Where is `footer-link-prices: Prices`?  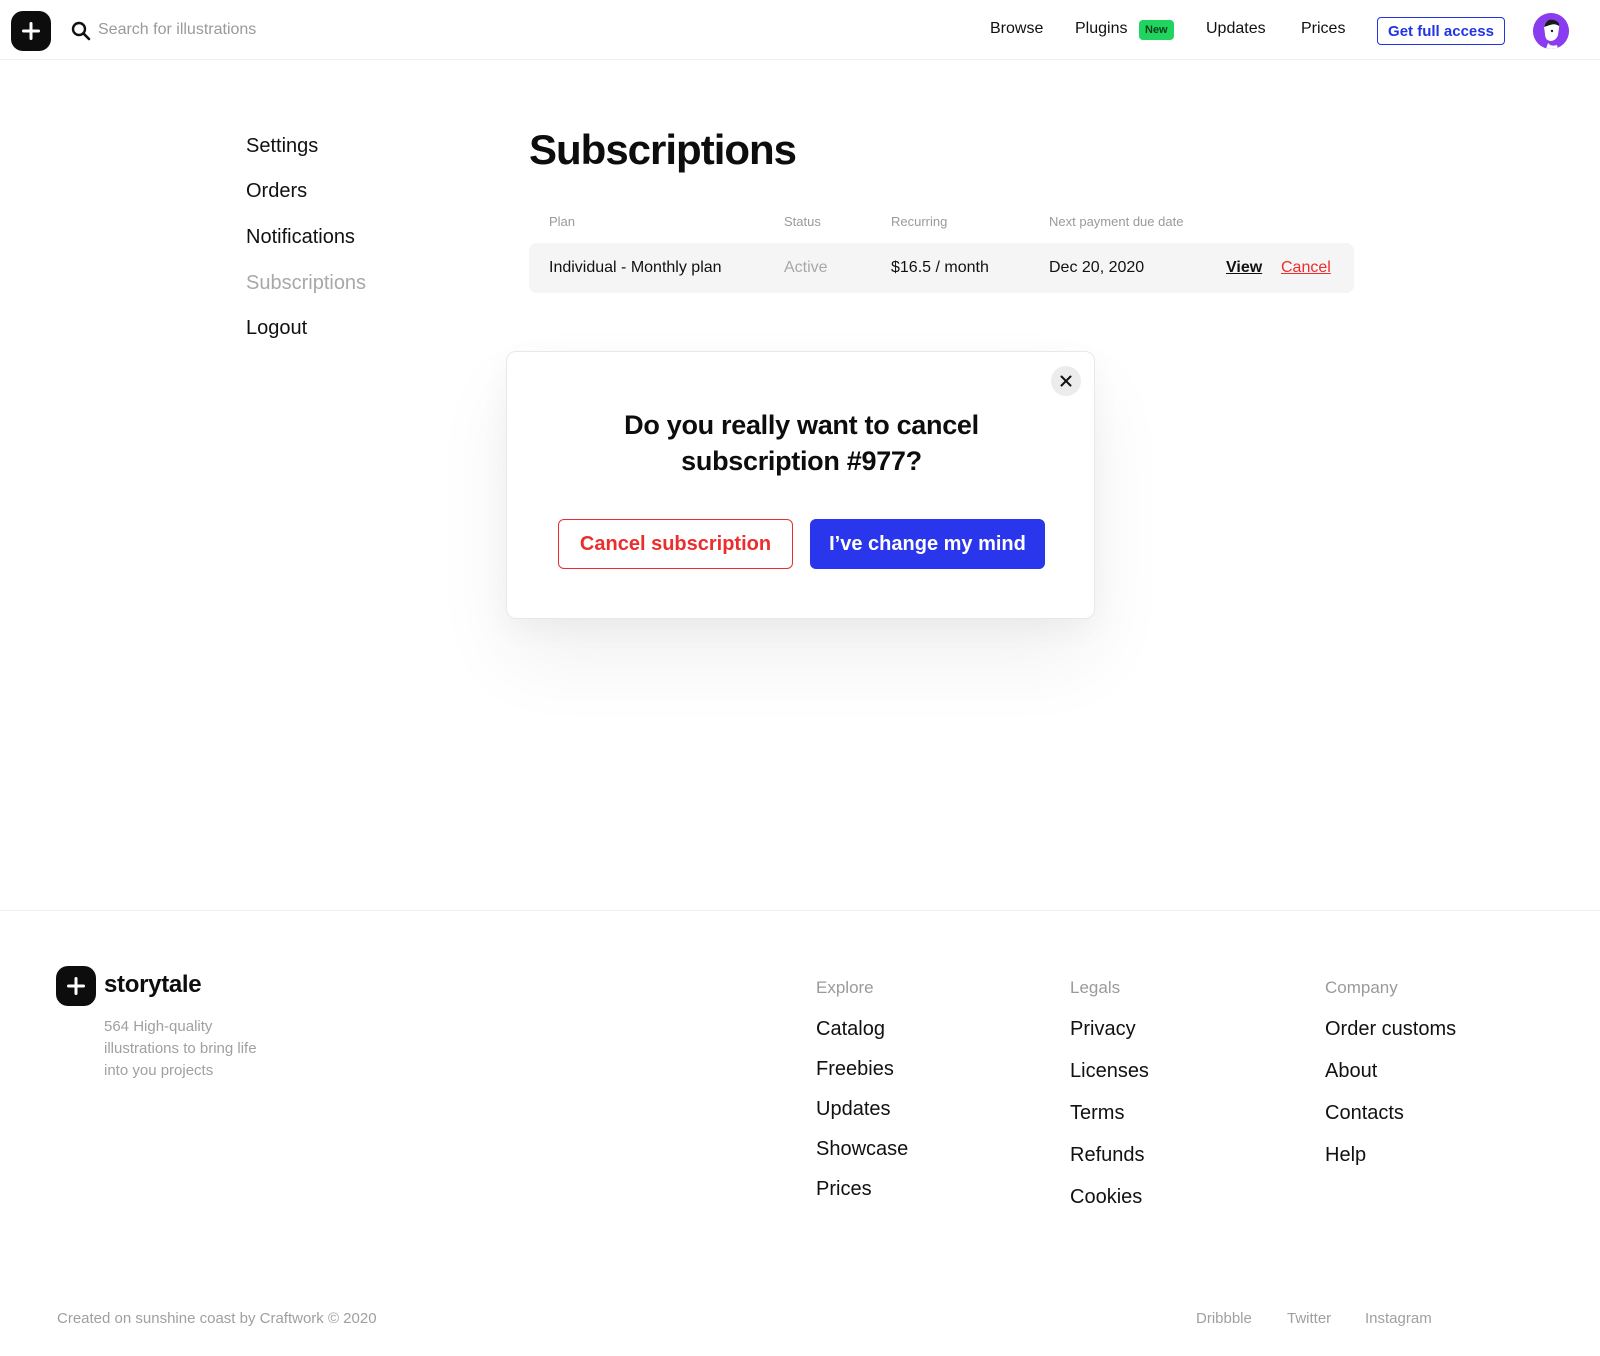 footer-link-prices: Prices is located at coordinates (844, 1189).